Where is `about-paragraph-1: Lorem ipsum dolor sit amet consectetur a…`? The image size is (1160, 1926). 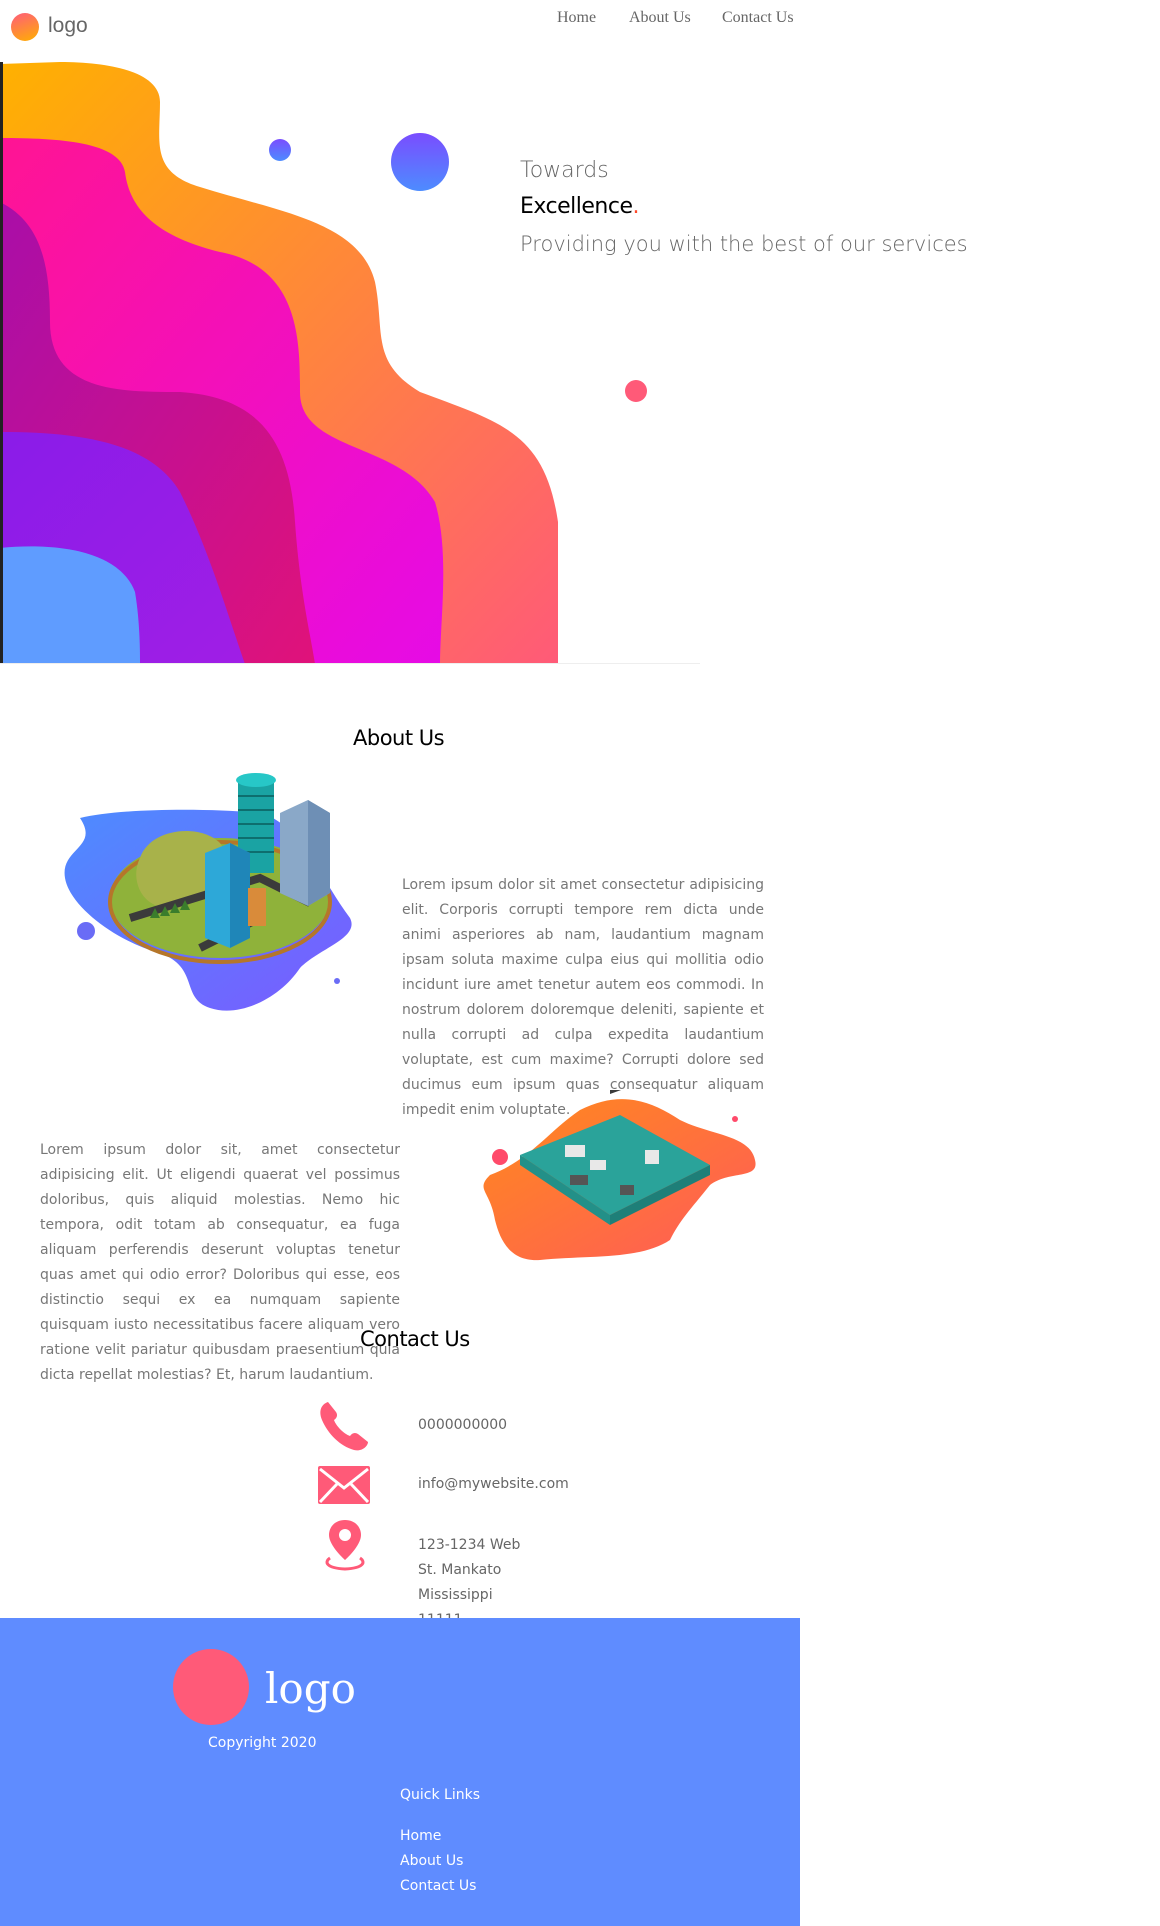
about-paragraph-1: Lorem ipsum dolor sit amet consectetur a… is located at coordinates (583, 997).